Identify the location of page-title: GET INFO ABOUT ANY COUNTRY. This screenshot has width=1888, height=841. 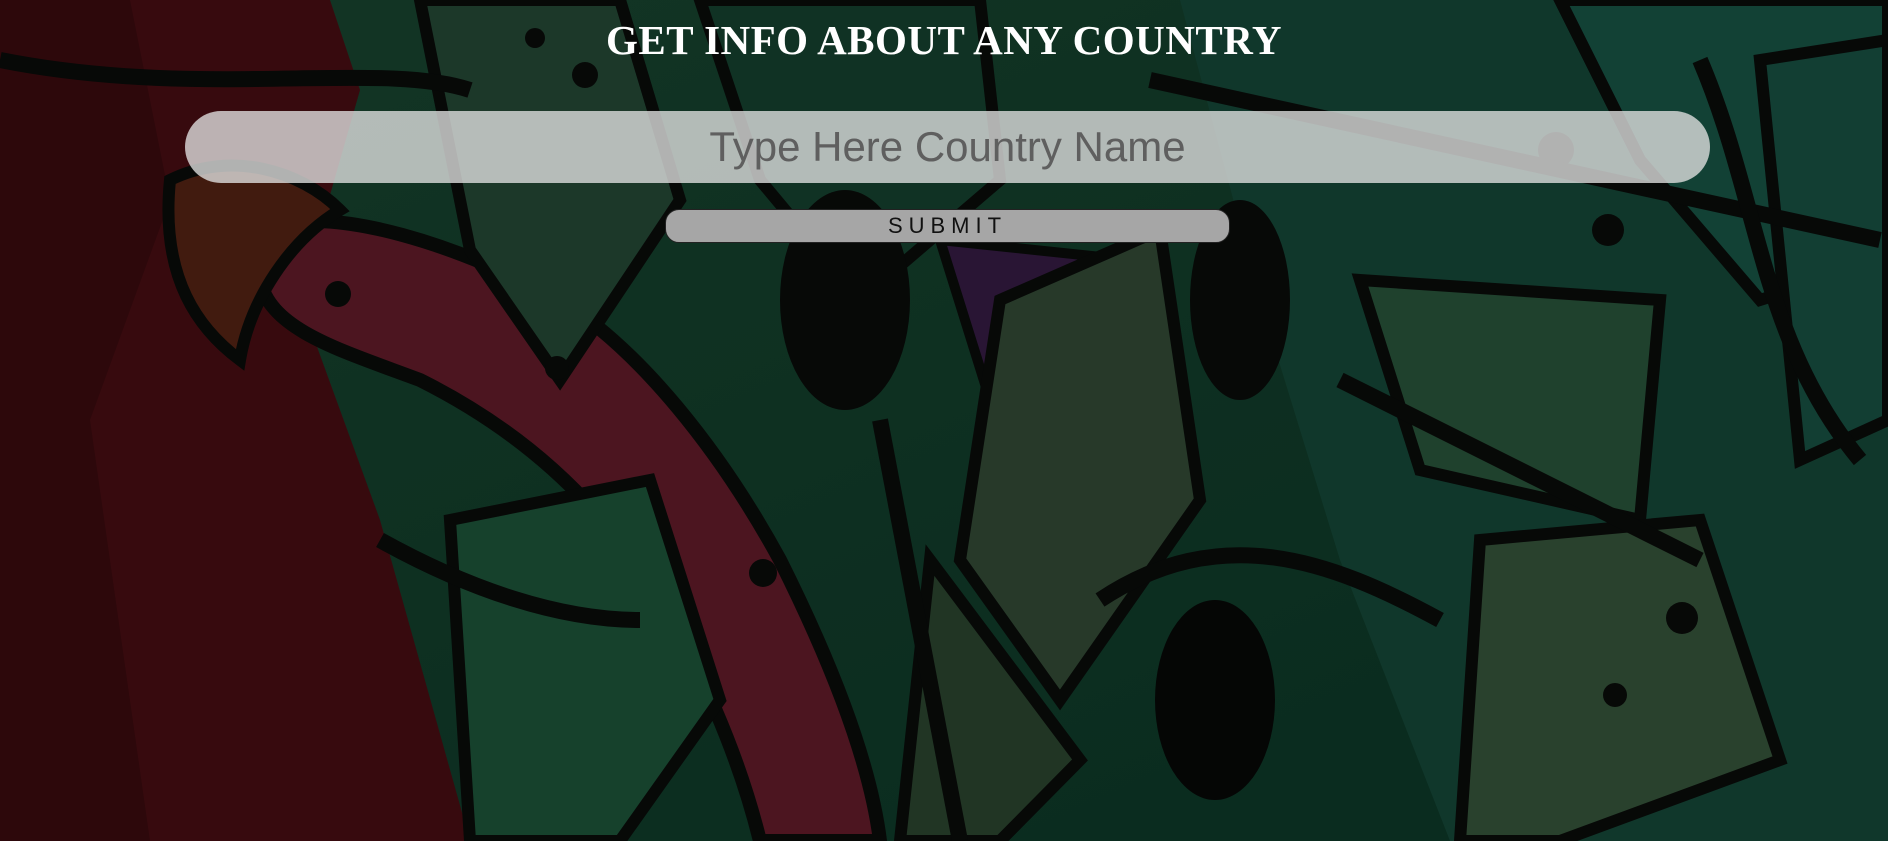
(944, 40).